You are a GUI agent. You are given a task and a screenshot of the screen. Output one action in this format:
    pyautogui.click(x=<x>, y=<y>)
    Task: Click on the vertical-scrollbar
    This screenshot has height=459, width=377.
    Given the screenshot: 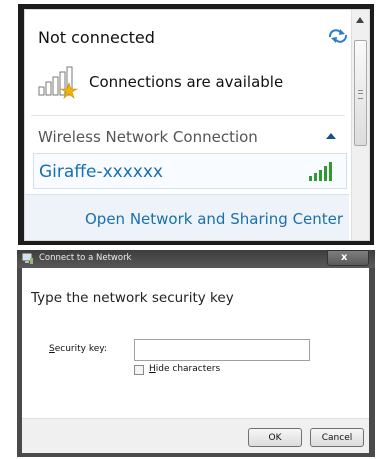 What is the action you would take?
    pyautogui.click(x=360, y=125)
    